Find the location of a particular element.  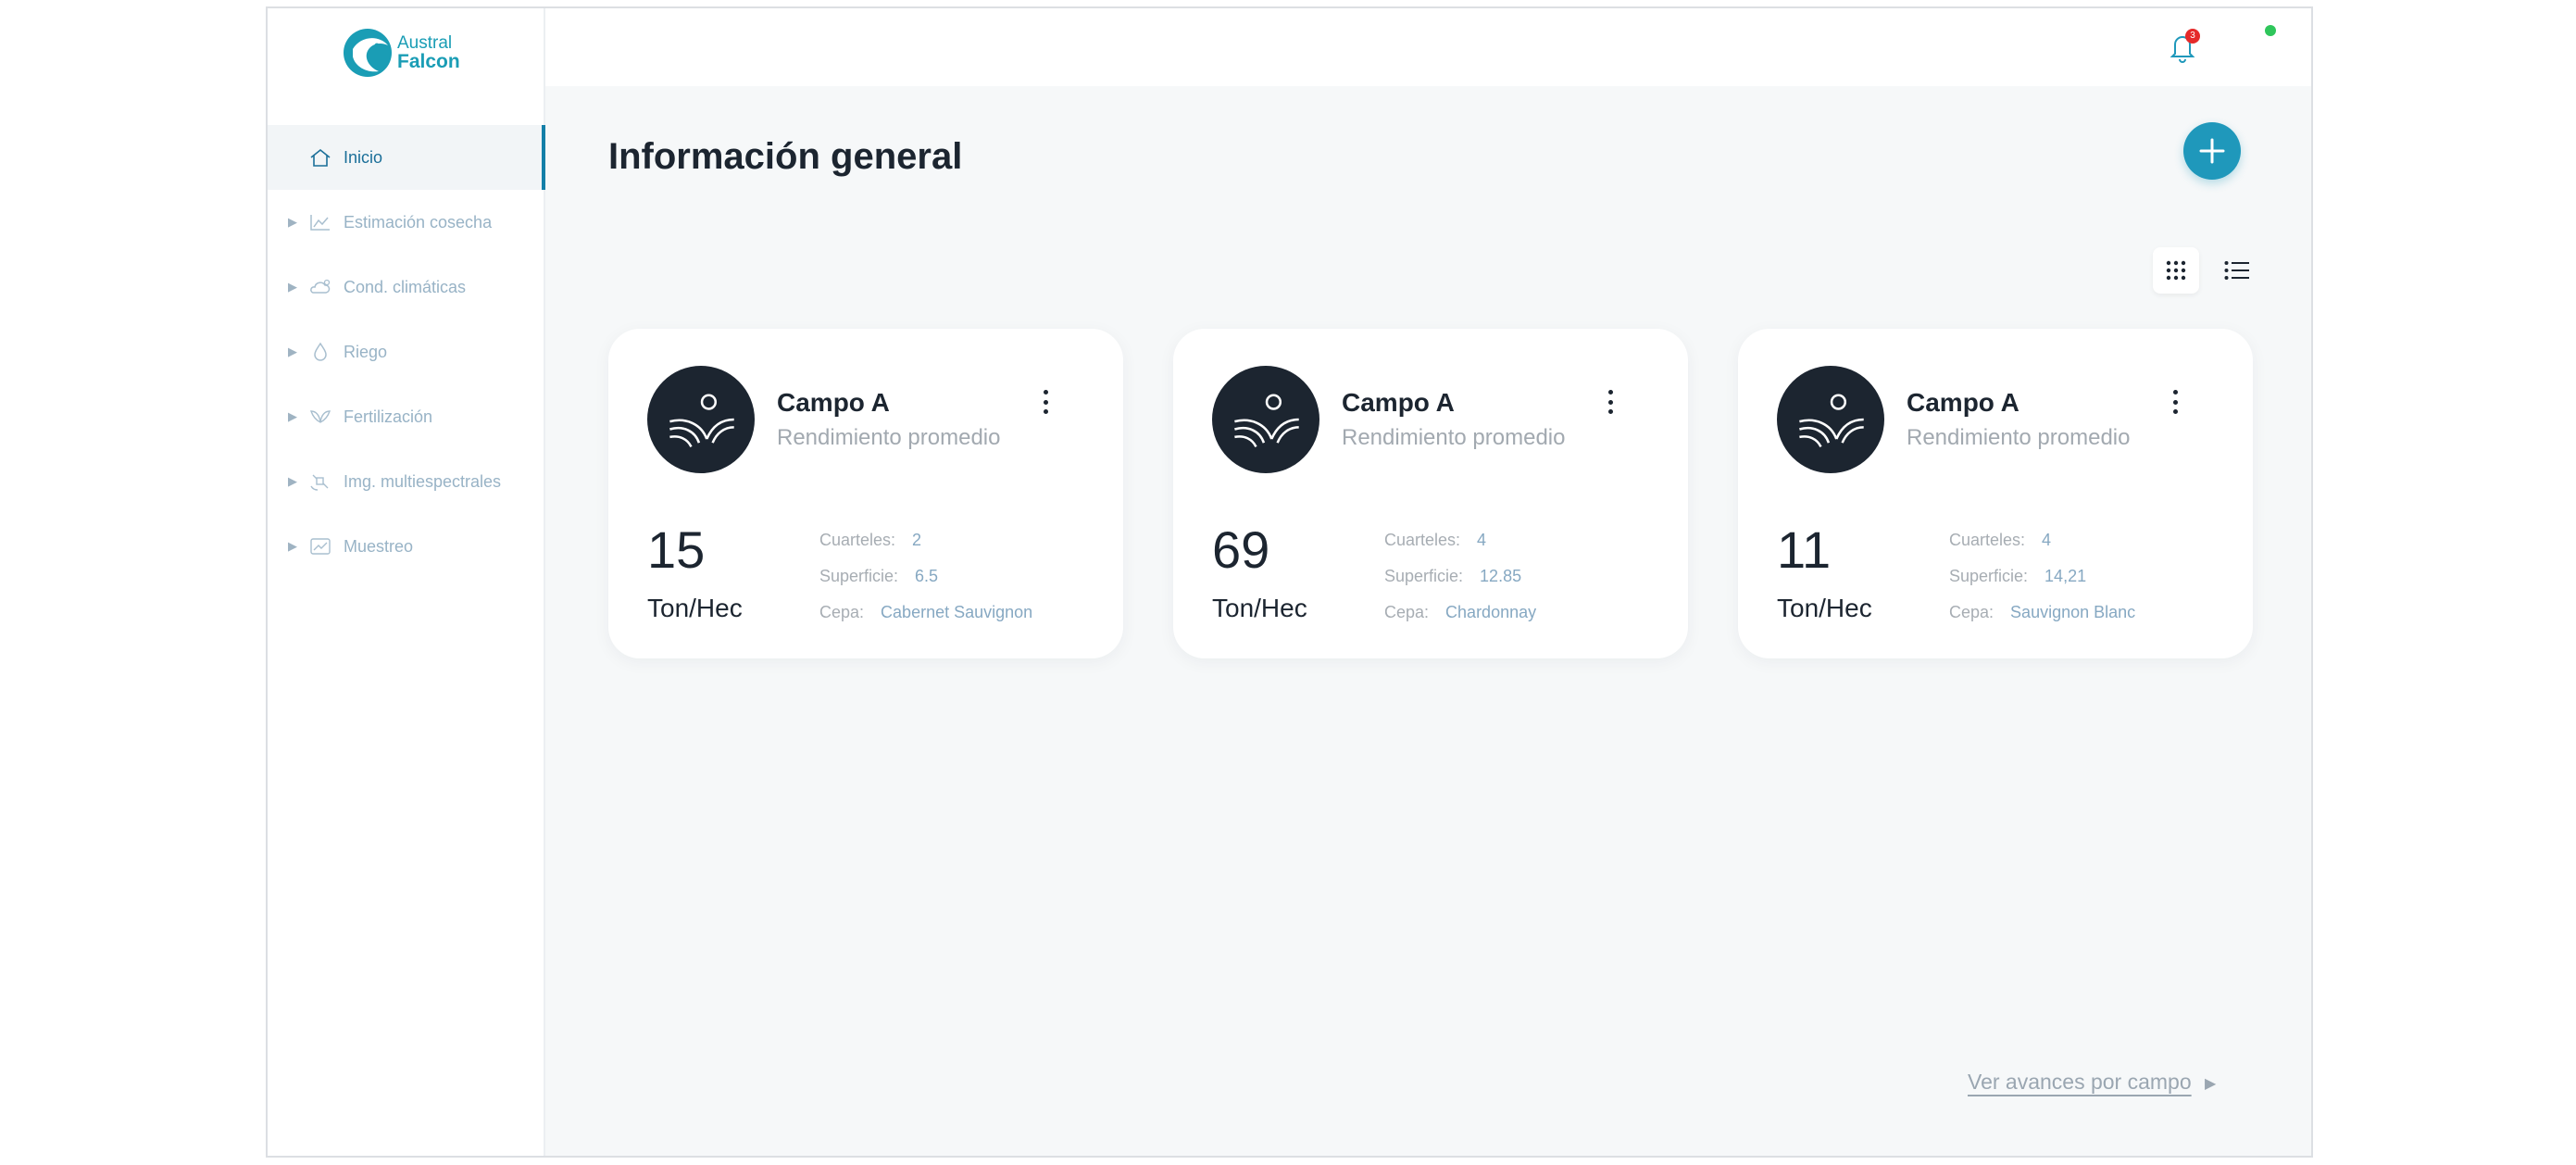

sidebar-item-img-multiespectrales: ▶ Img. multiespectrales is located at coordinates (406, 481).